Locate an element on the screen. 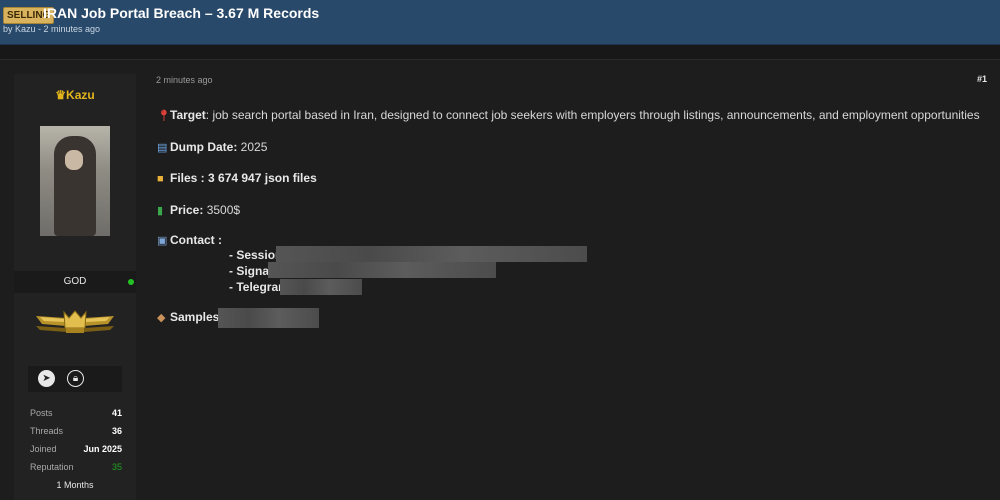 Image resolution: width=1000 pixels, height=500 pixels. avatar is located at coordinates (75, 181).